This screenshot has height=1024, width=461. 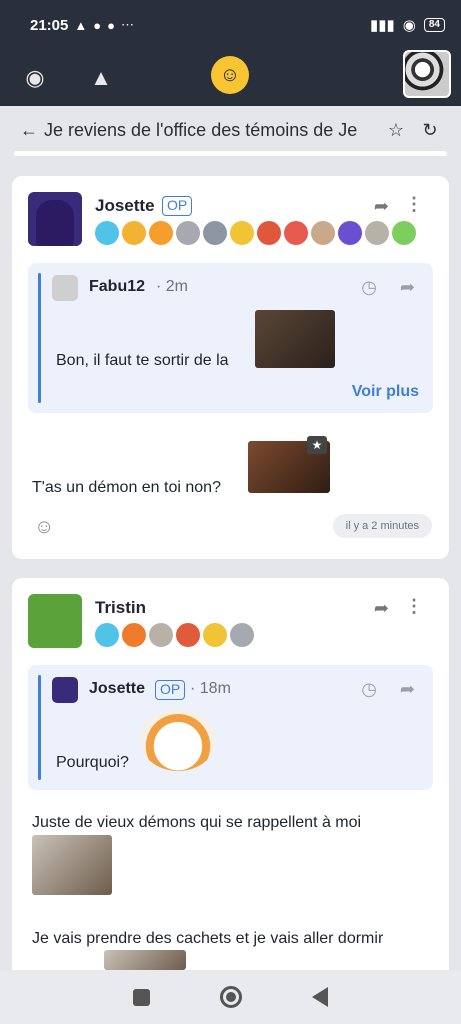 What do you see at coordinates (230, 75) in the screenshot?
I see `smiley-icon: ☺` at bounding box center [230, 75].